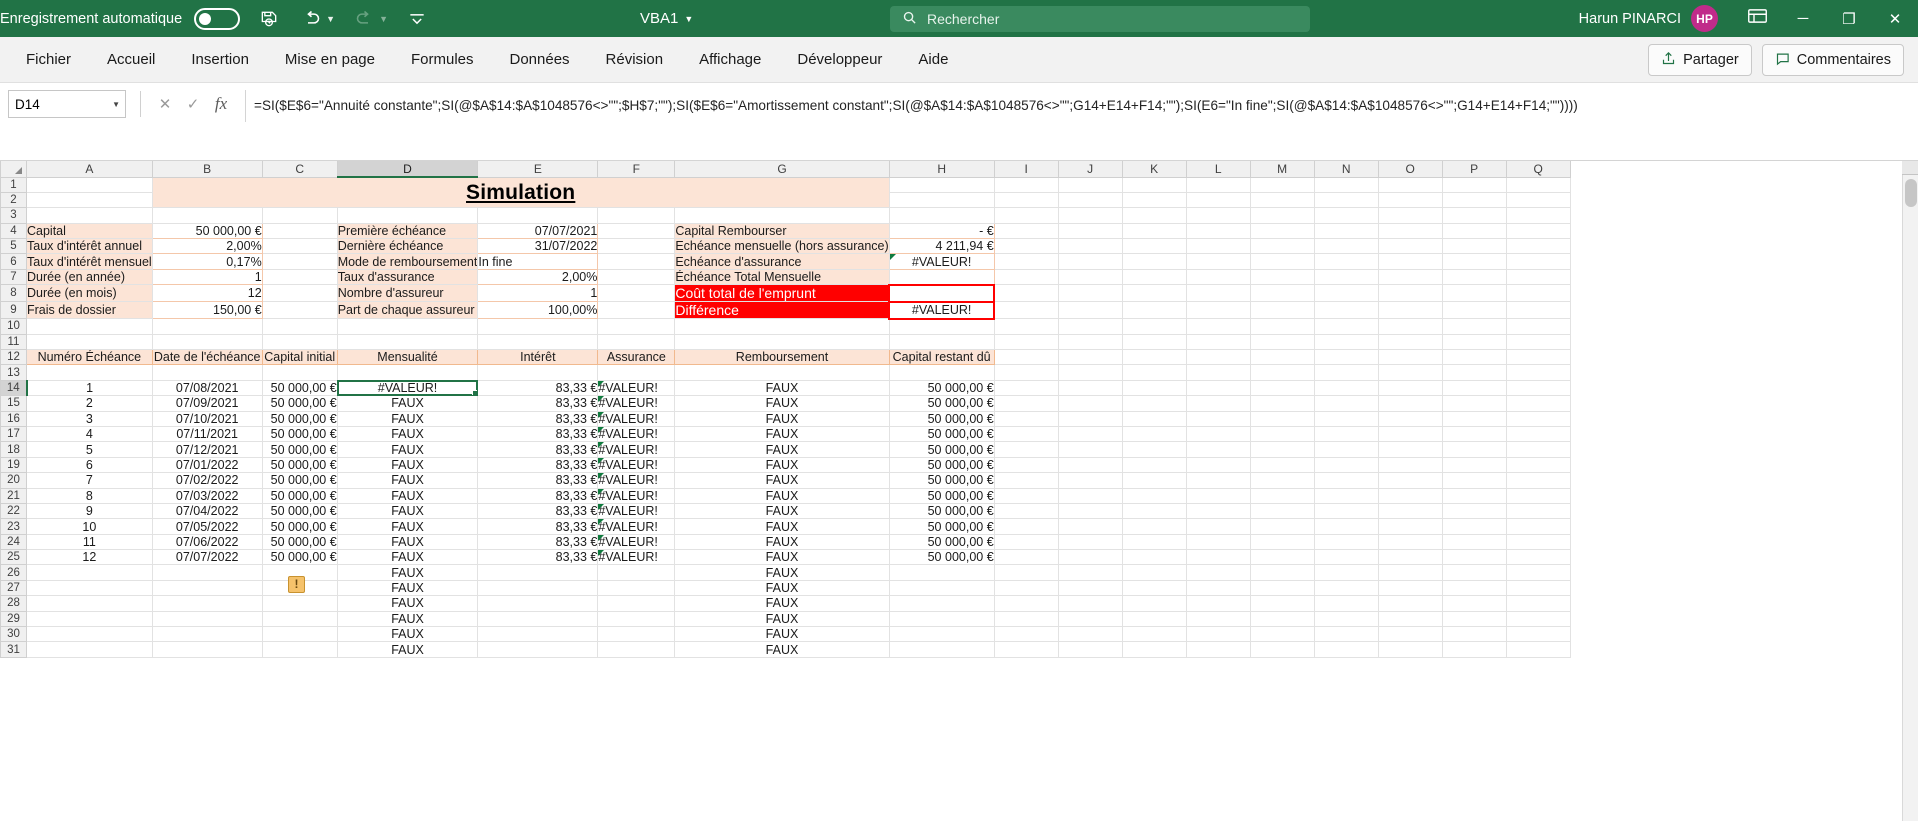 The height and width of the screenshot is (838, 1918). I want to click on cell-F15: #VALEUR!, so click(636, 403).